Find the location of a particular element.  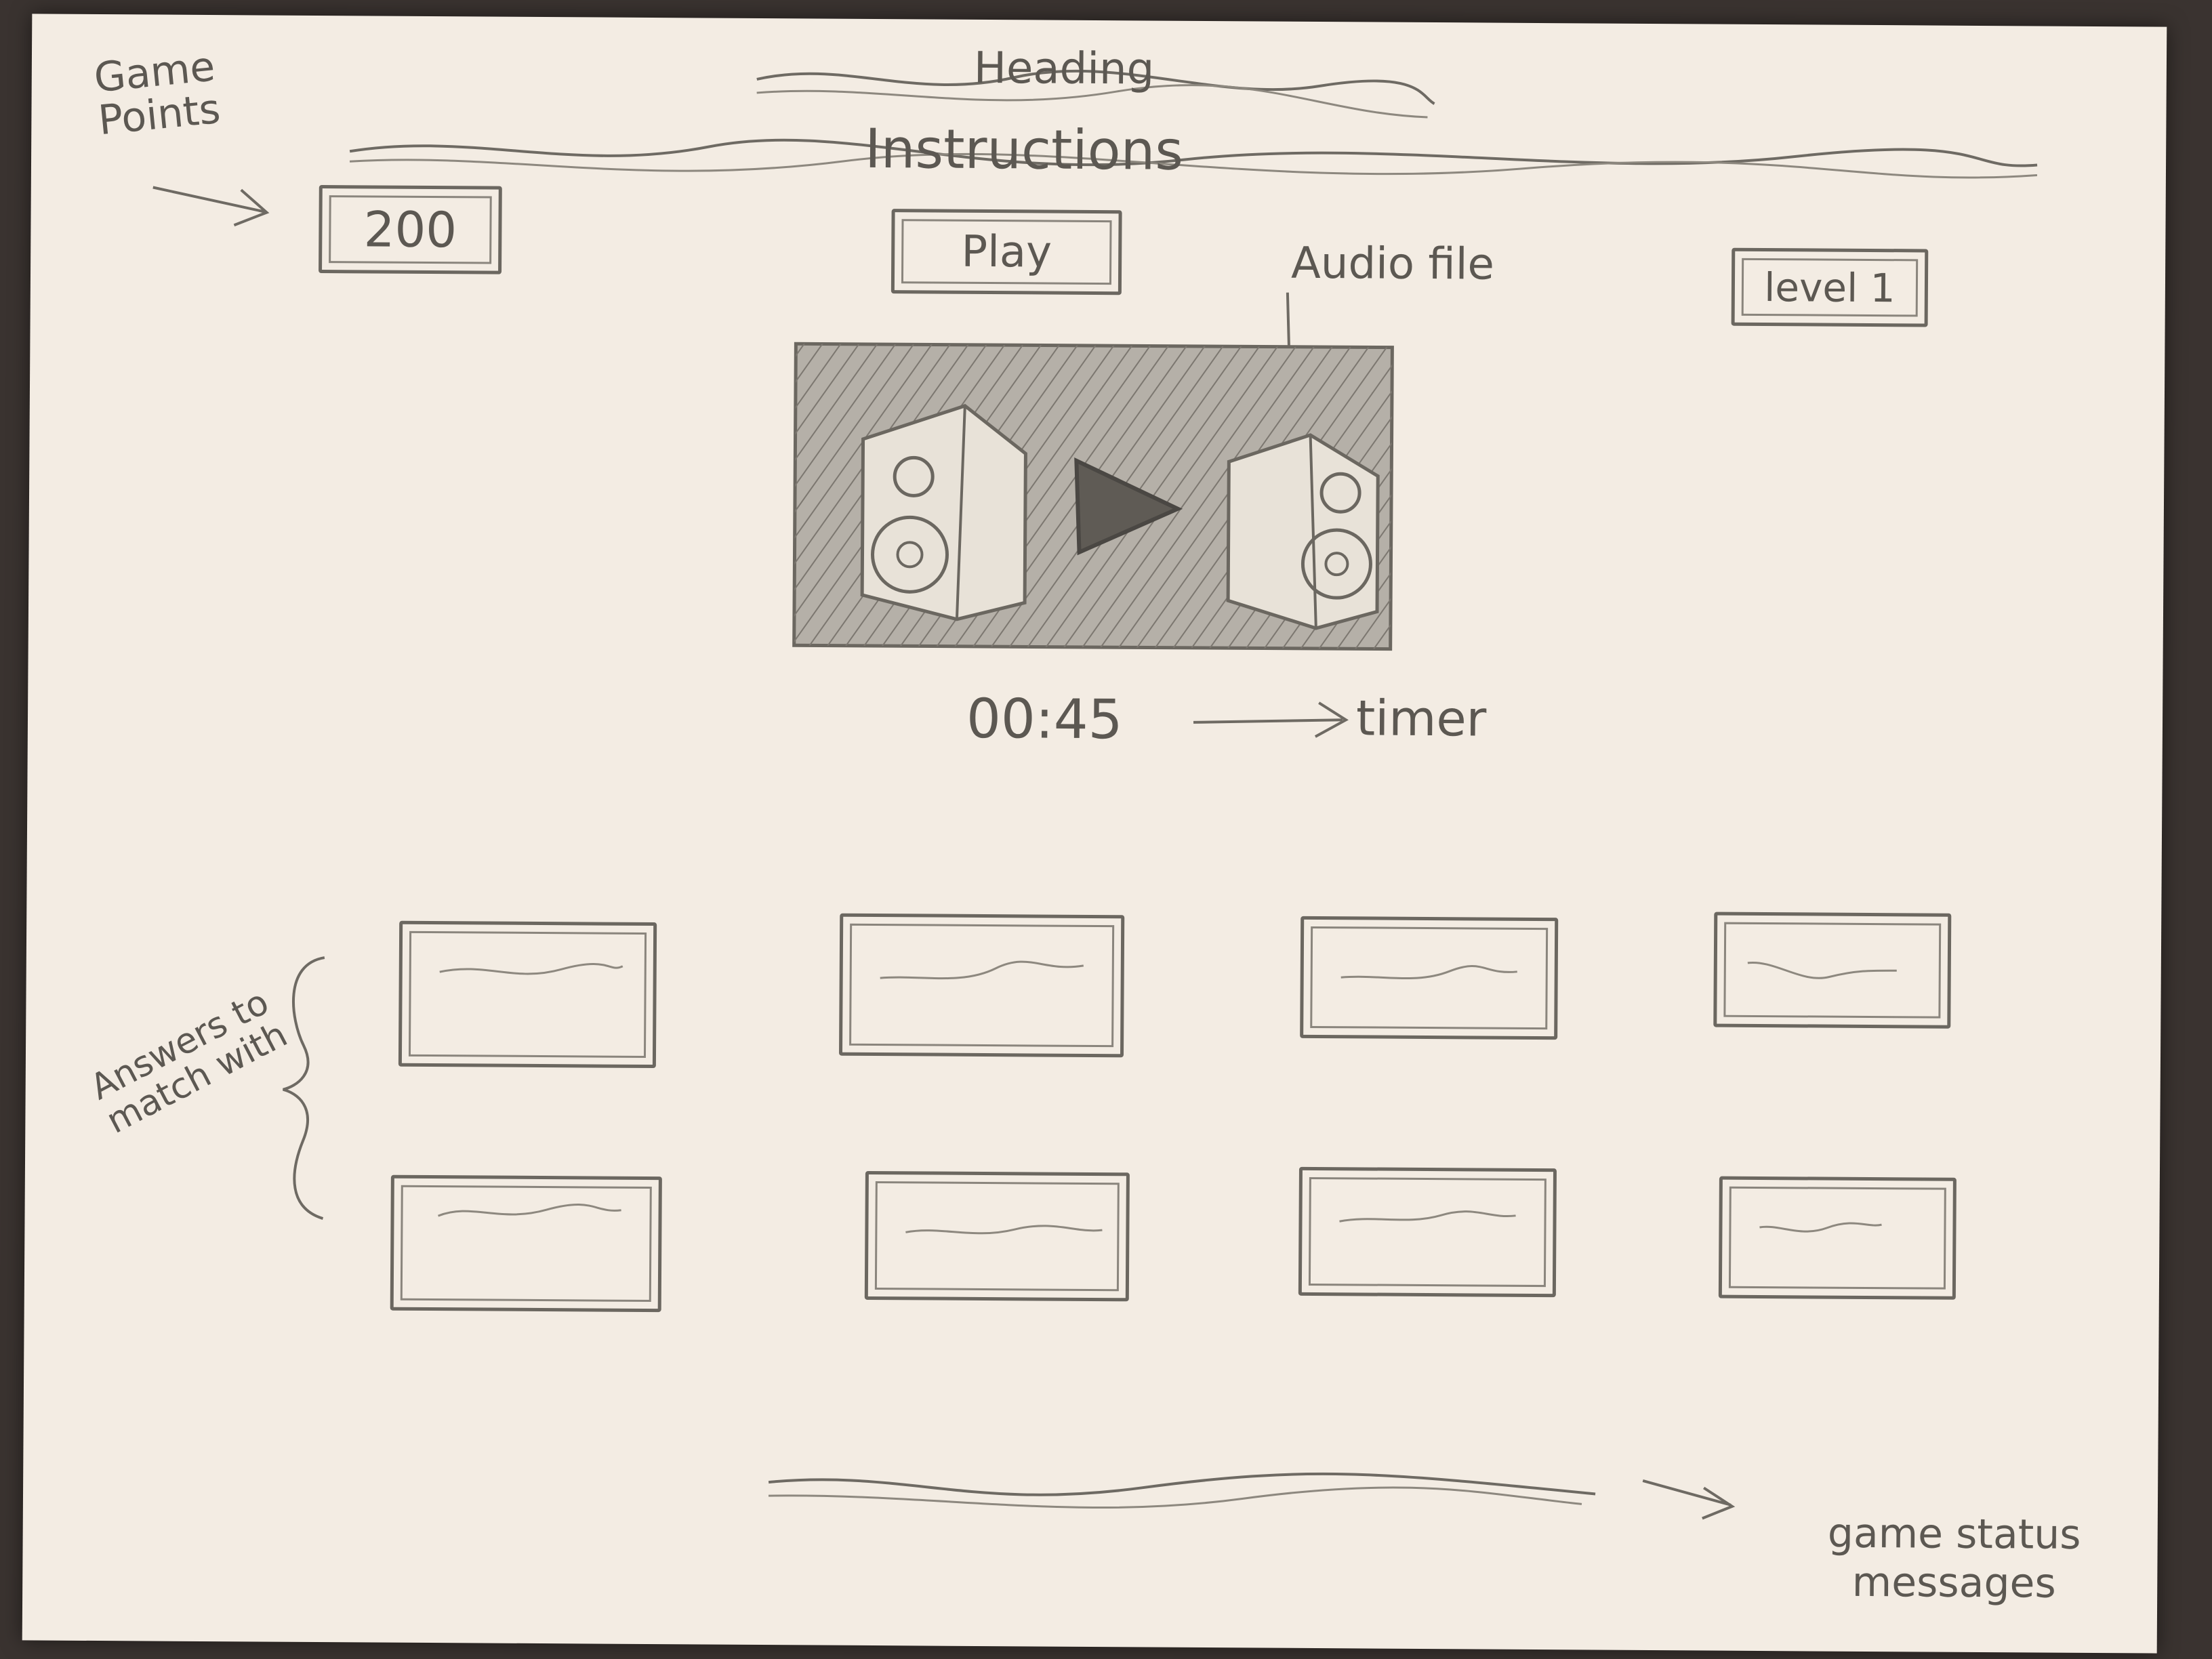

audio-player is located at coordinates (1093, 496).